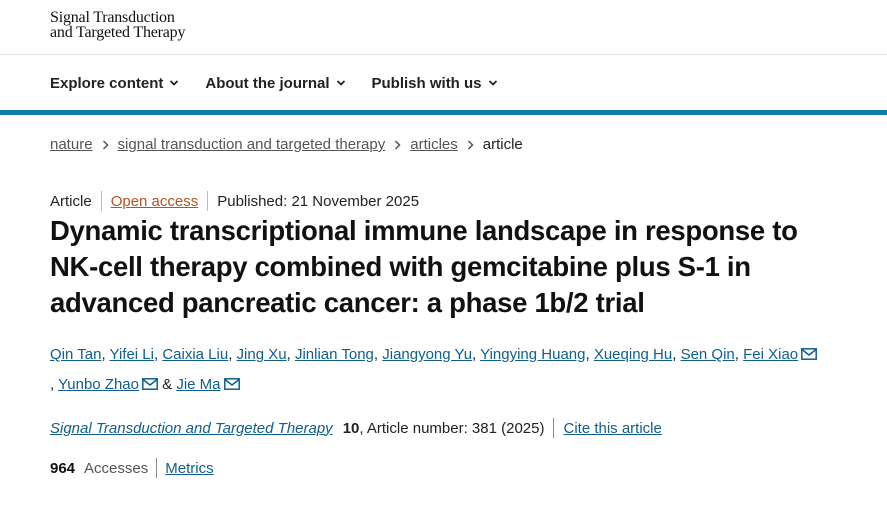 Image resolution: width=887 pixels, height=512 pixels. What do you see at coordinates (75, 354) in the screenshot?
I see `author-link: Qin Tan` at bounding box center [75, 354].